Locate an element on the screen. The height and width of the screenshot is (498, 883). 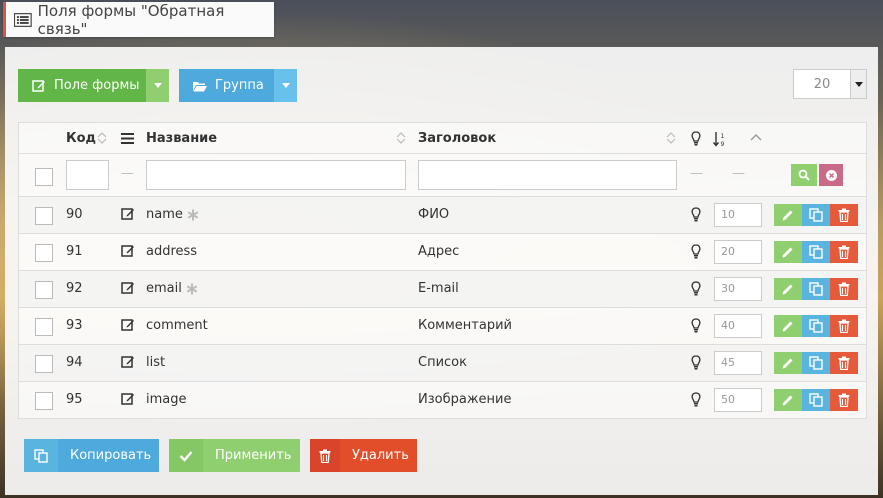
header-code: Код is located at coordinates (81, 138).